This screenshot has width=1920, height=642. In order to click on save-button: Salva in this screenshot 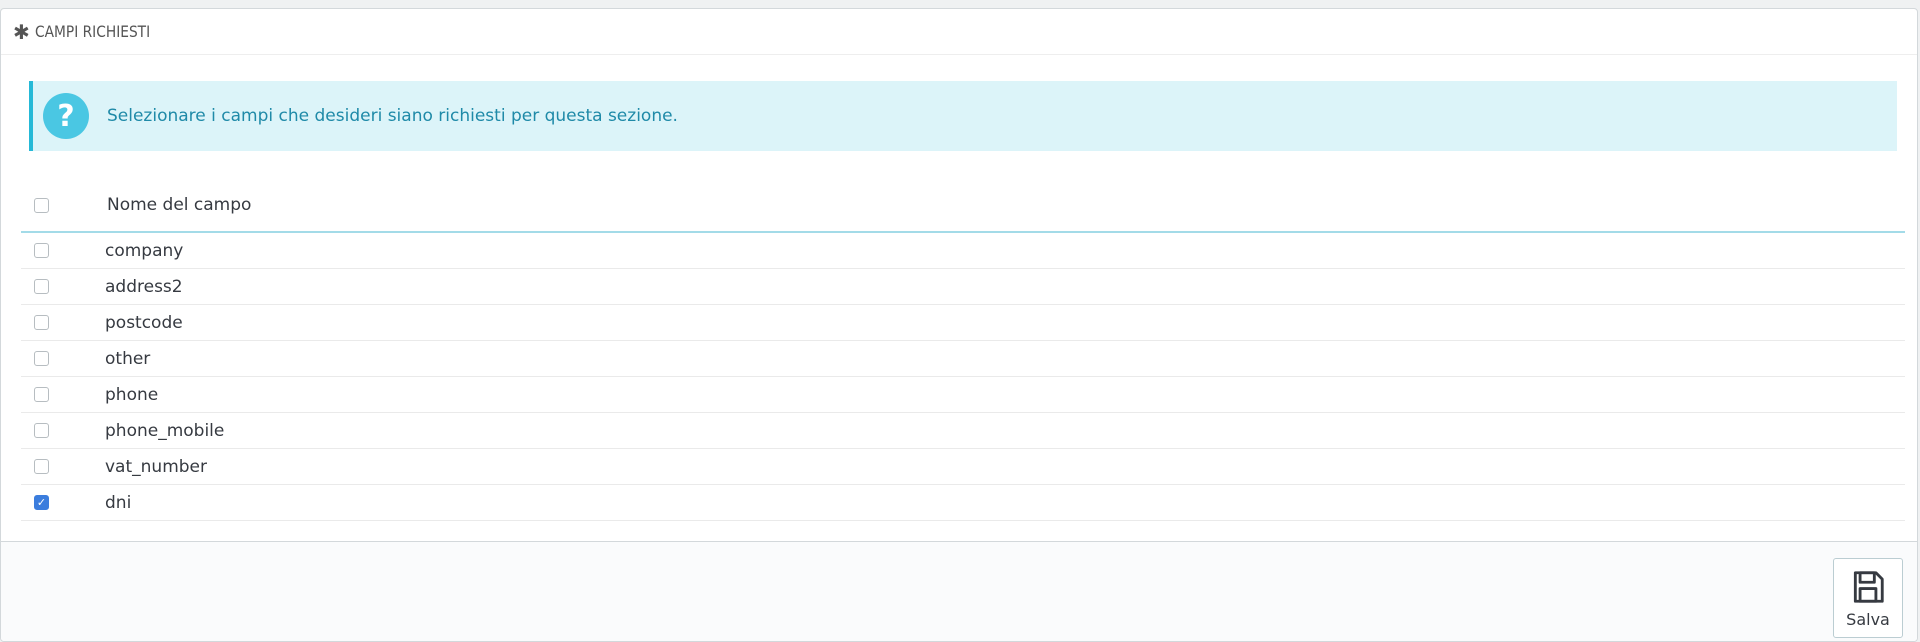, I will do `click(1868, 598)`.